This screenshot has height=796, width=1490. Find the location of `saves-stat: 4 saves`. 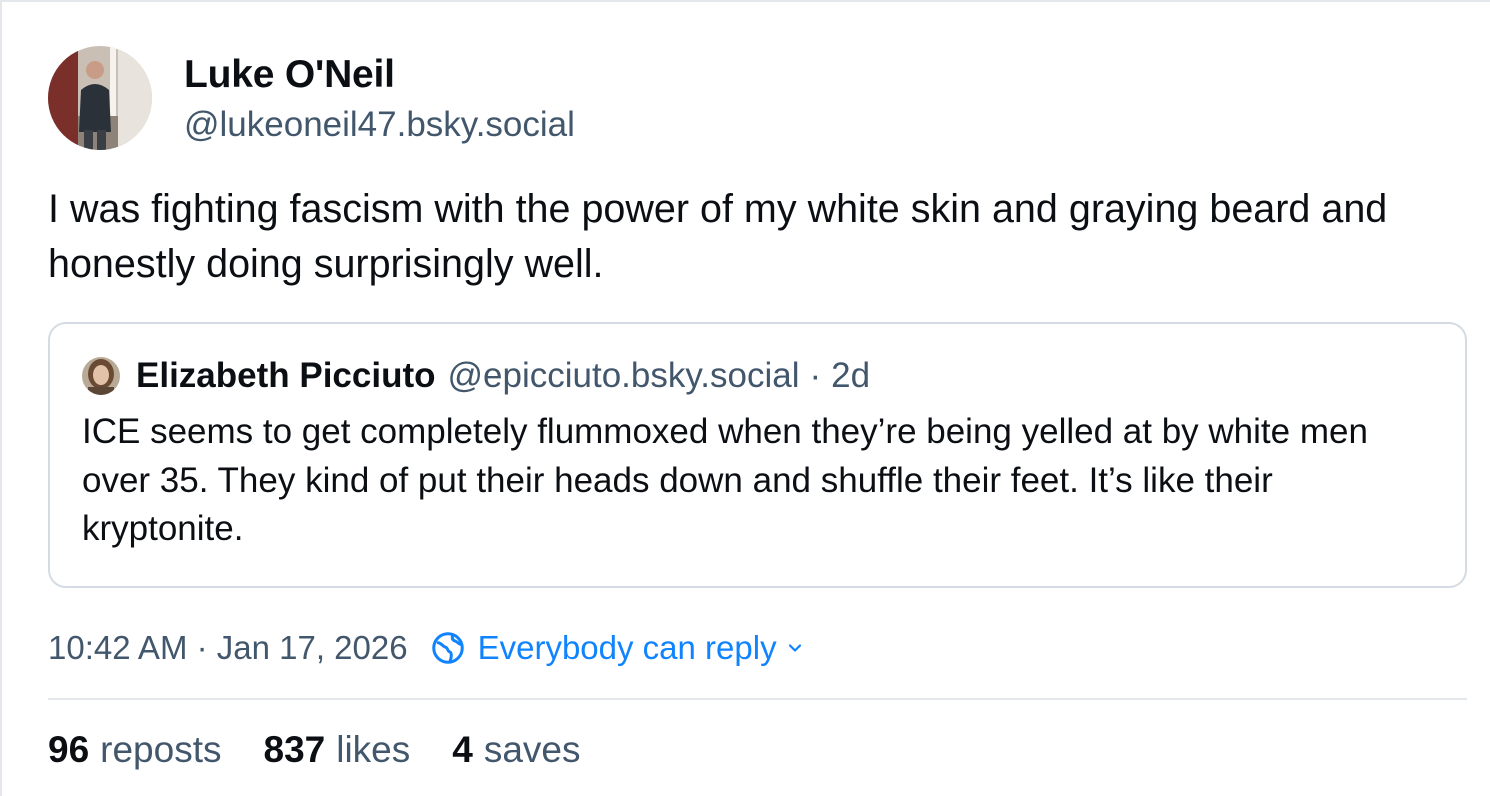

saves-stat: 4 saves is located at coordinates (516, 750).